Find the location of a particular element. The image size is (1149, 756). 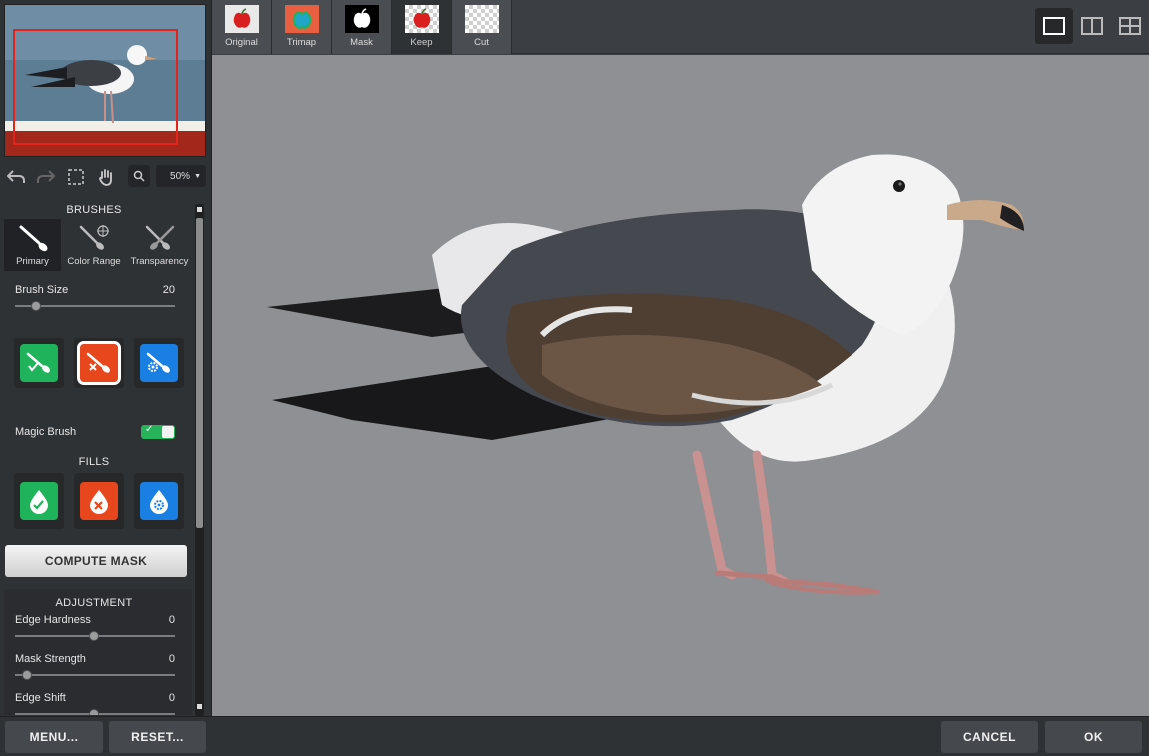

keep-brush-button is located at coordinates (39, 363).